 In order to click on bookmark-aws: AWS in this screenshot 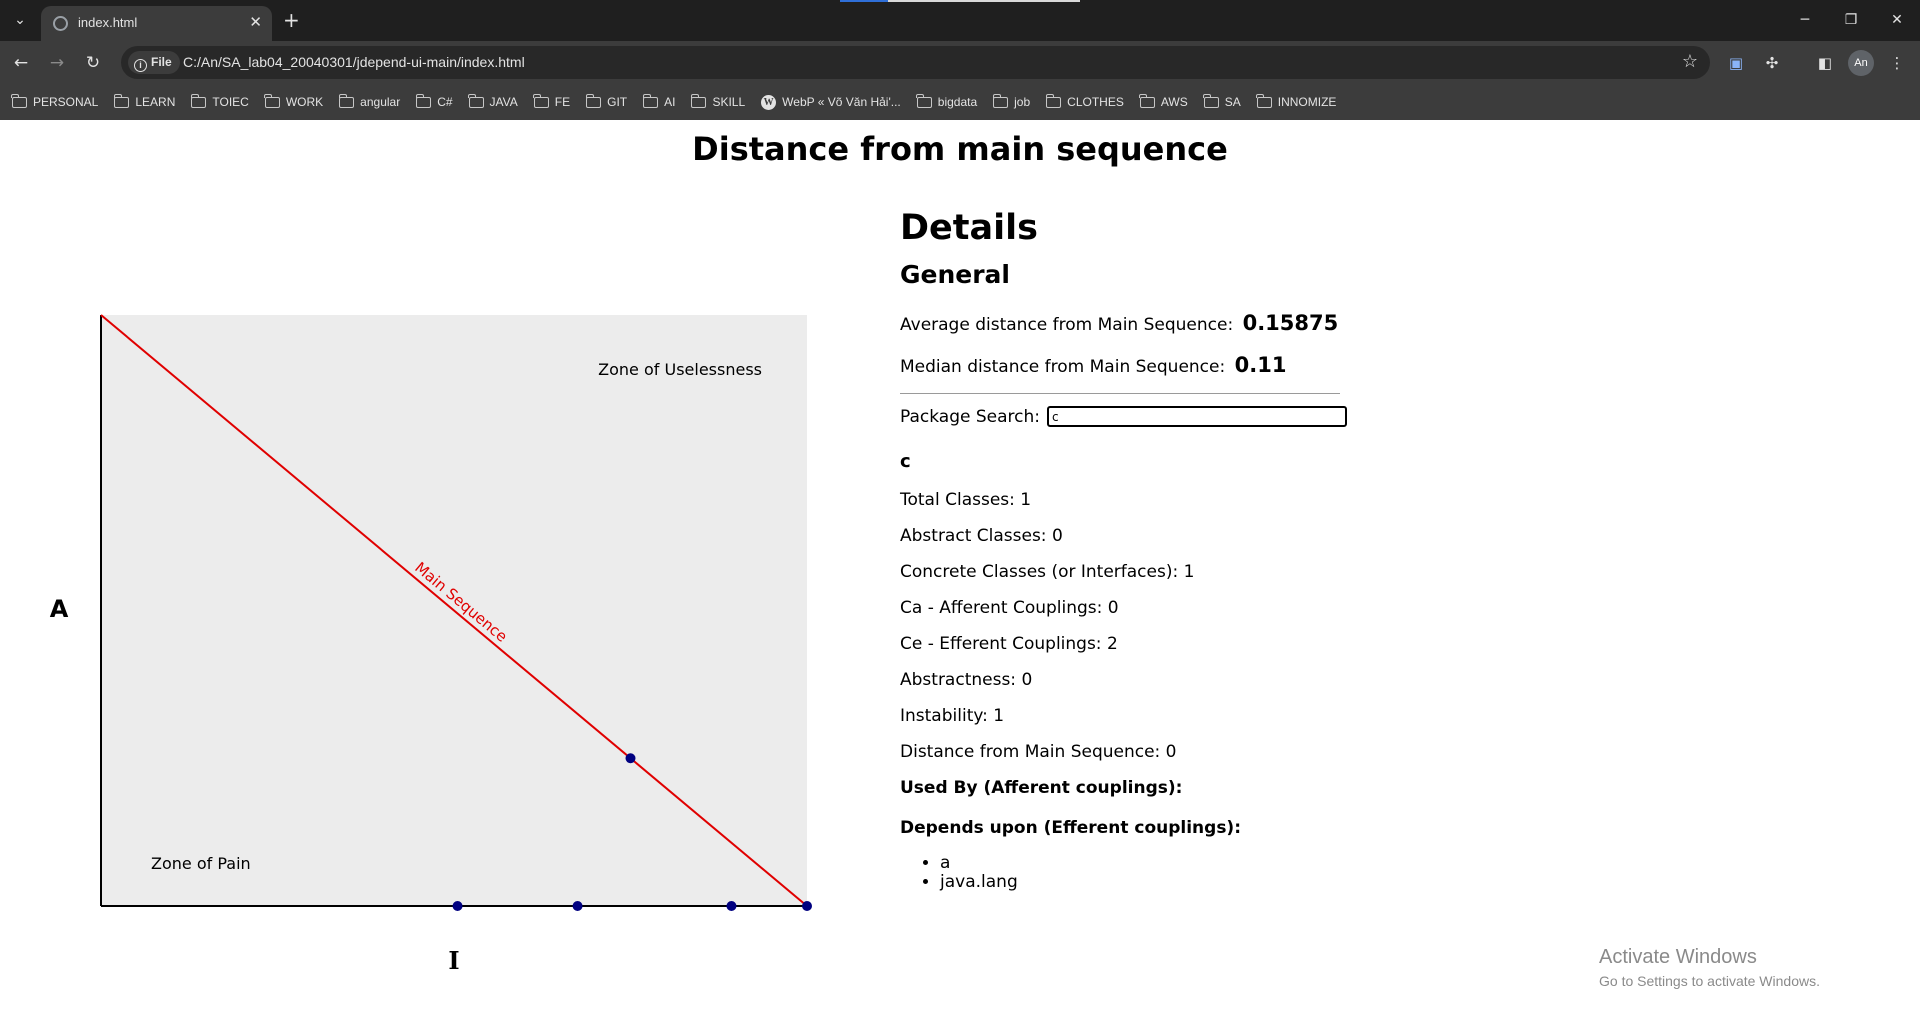, I will do `click(1163, 101)`.